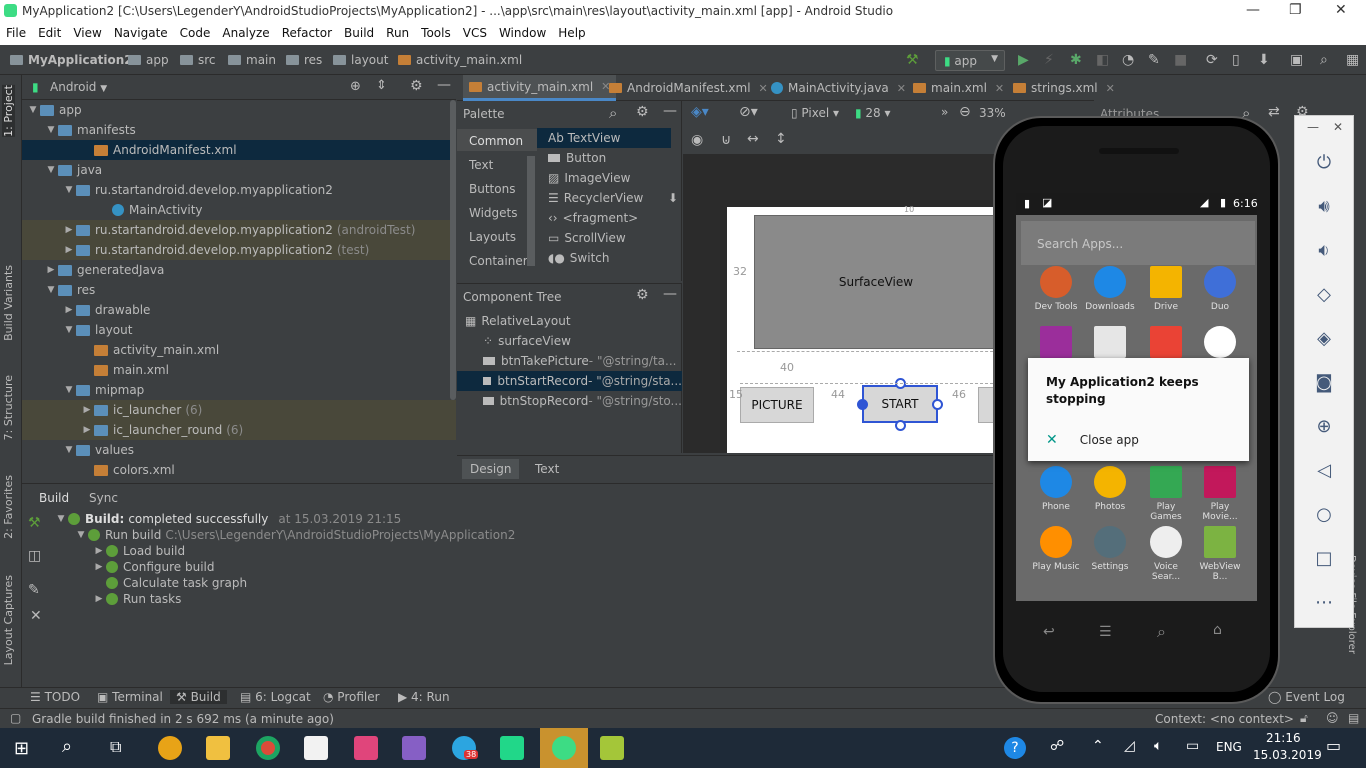  What do you see at coordinates (381, 85) in the screenshot?
I see `collapse-all-icon: ⇕` at bounding box center [381, 85].